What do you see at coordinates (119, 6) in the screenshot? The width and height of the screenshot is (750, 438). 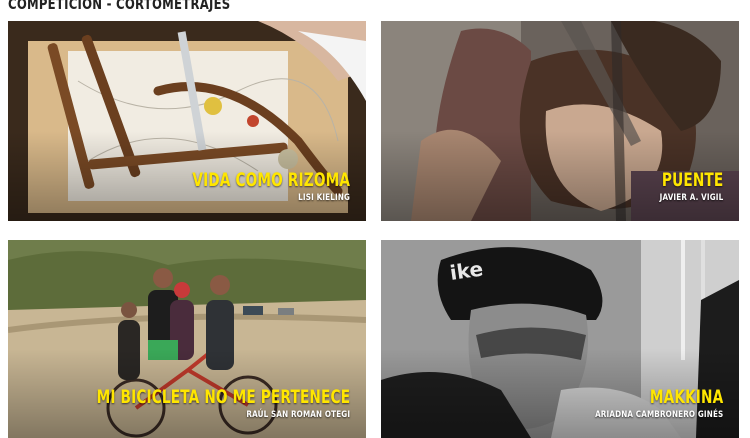 I see `section-title: COMPETICIÓN - CORTOMETRAJES` at bounding box center [119, 6].